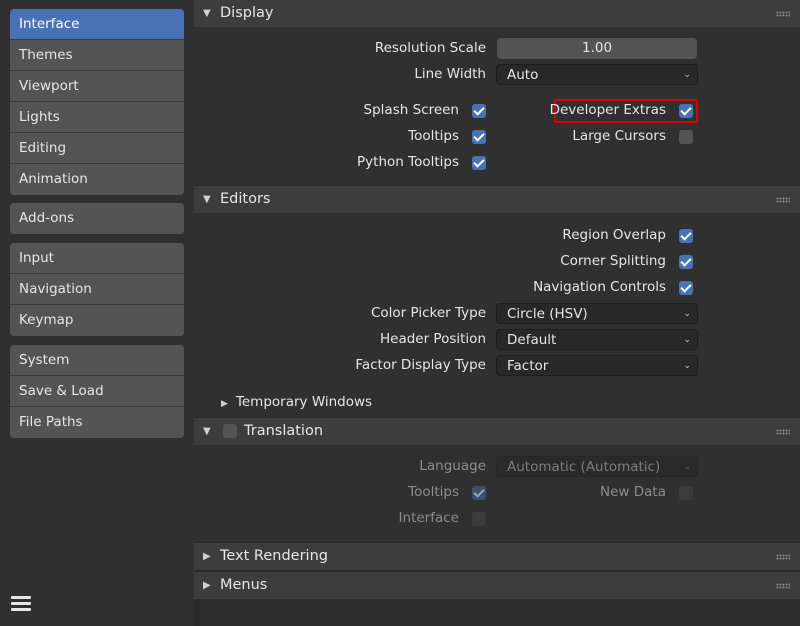 This screenshot has width=800, height=626. Describe the element at coordinates (97, 360) in the screenshot. I see `sidebar-item-system: System` at that location.